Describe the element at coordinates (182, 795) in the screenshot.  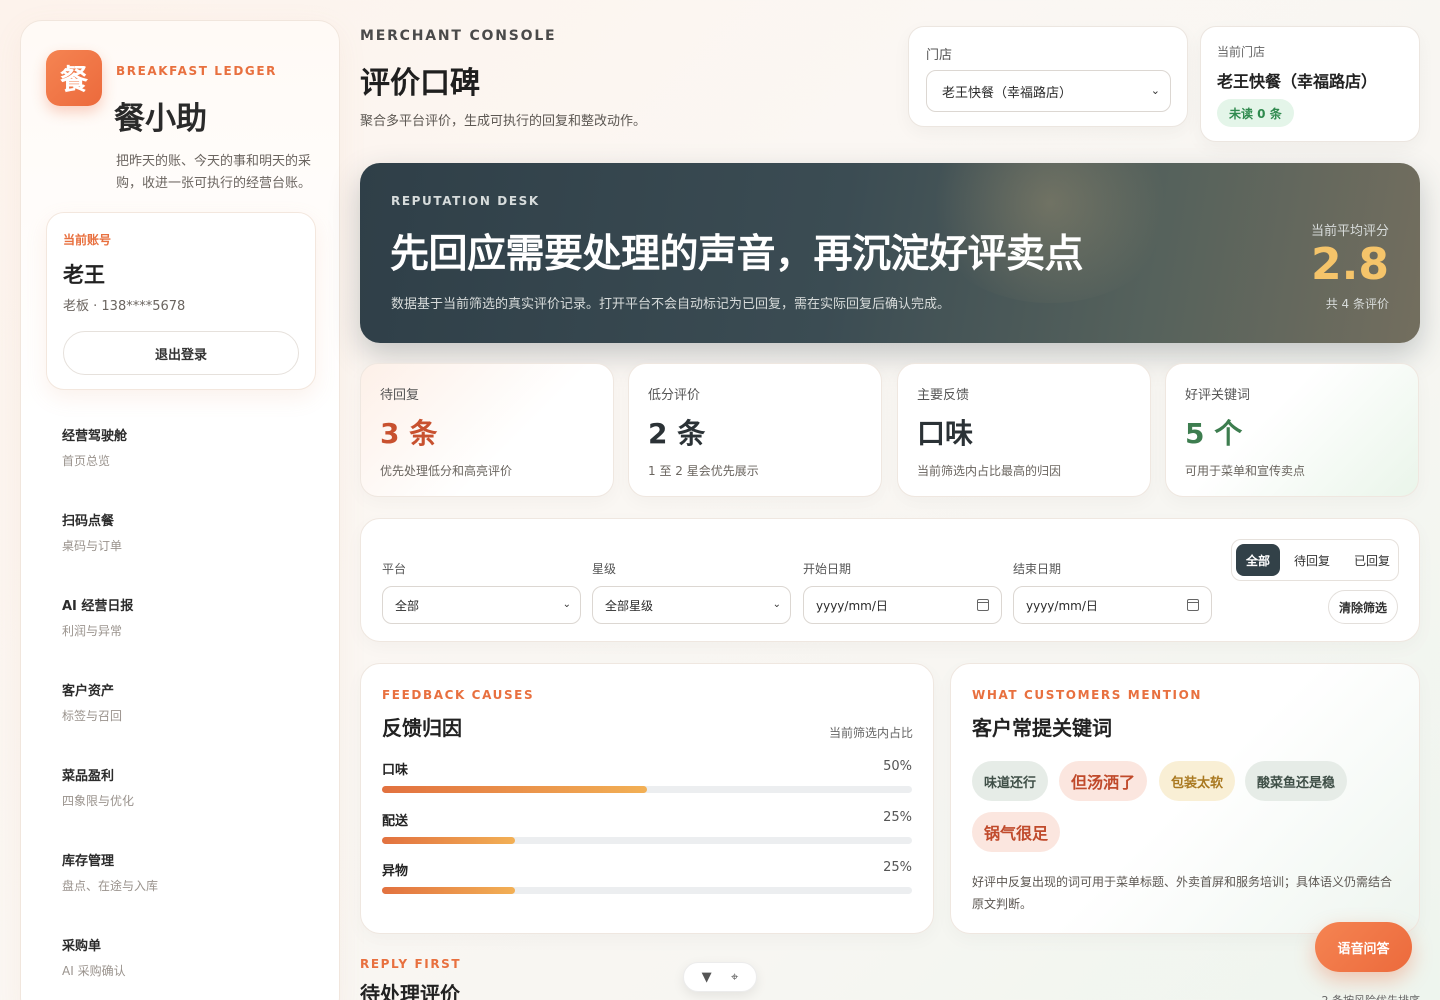
I see `sidebar-item-dish-profit: 菜品盈利 四象限与优化` at that location.